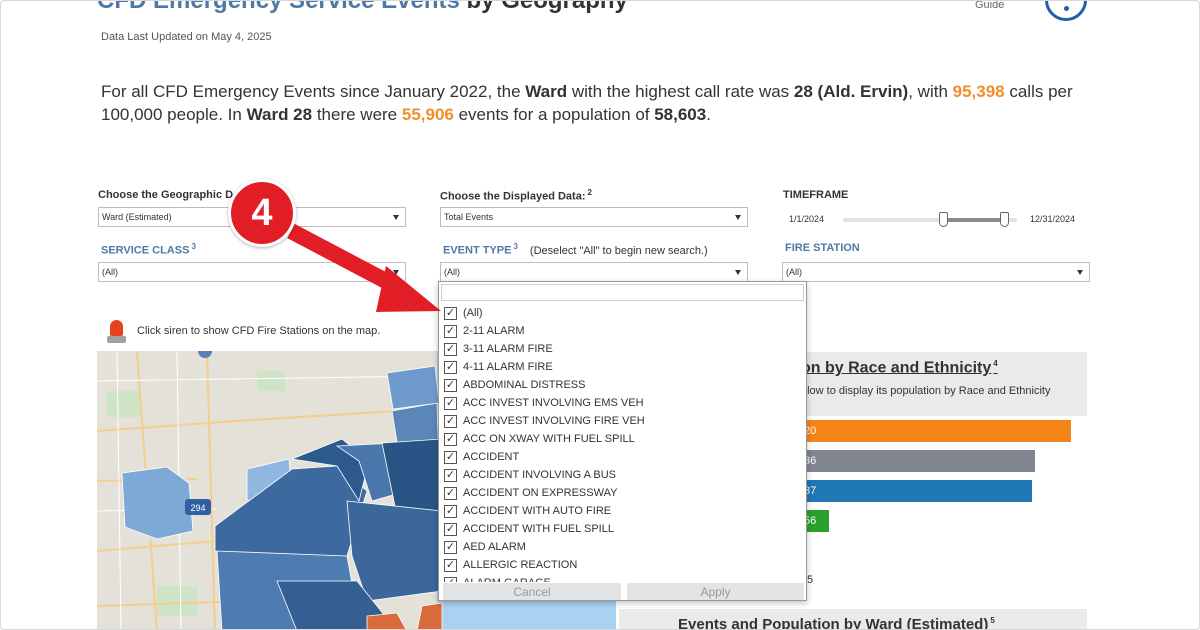  Describe the element at coordinates (520, 565) in the screenshot. I see `event-type-option-label: ALLERGIC REACTION` at that location.